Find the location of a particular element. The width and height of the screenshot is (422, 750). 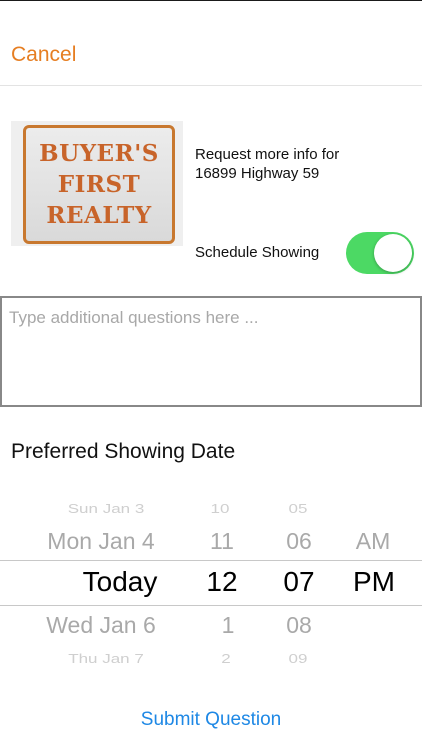

picker-minute-option: 08 is located at coordinates (299, 625).